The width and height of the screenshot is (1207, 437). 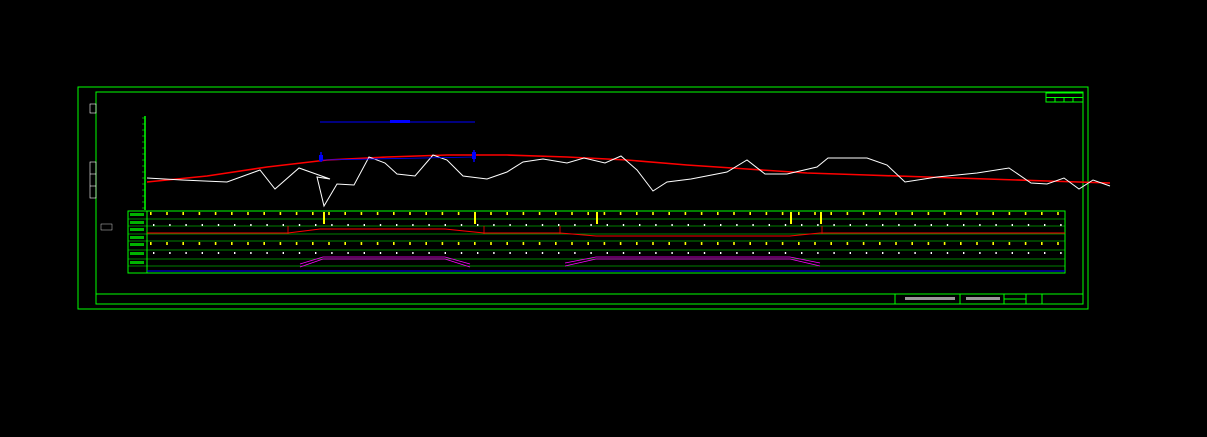 I want to click on elevation-scale-axis, so click(x=144, y=163).